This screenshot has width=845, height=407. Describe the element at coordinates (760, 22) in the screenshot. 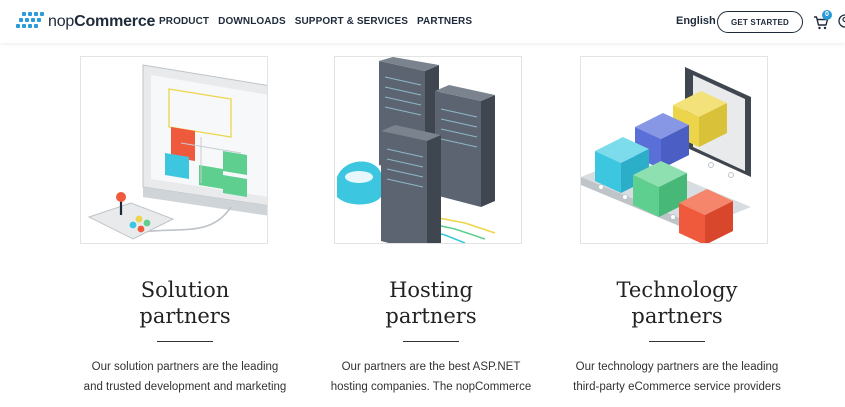

I see `get-started-button: GET STARTED` at that location.